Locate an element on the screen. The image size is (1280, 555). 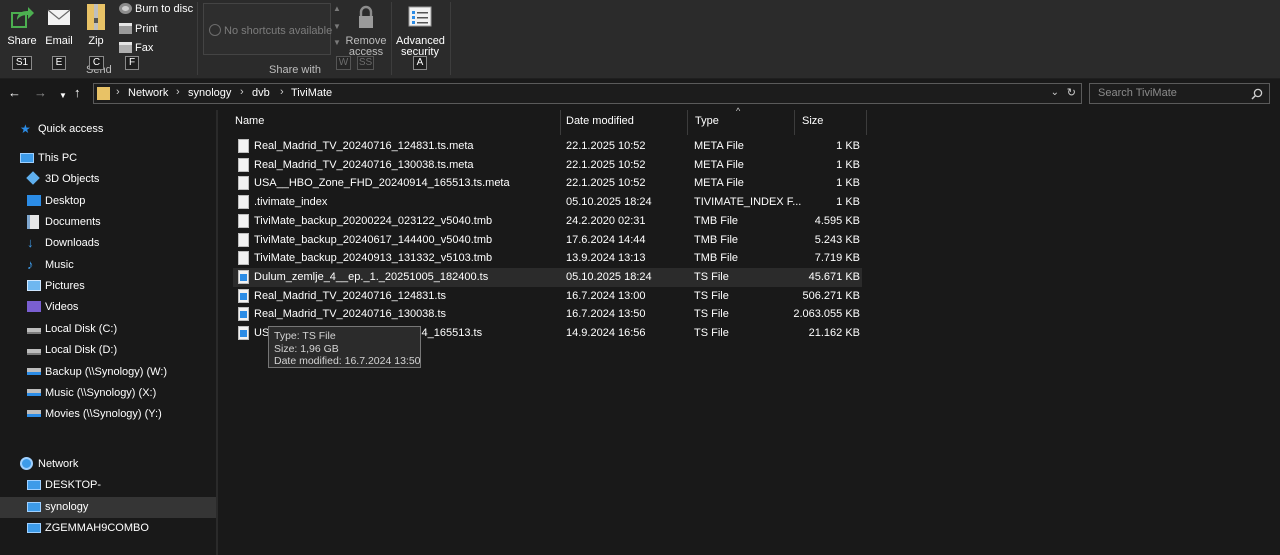
up-arrow-icon: ↑ is located at coordinates (77, 93).